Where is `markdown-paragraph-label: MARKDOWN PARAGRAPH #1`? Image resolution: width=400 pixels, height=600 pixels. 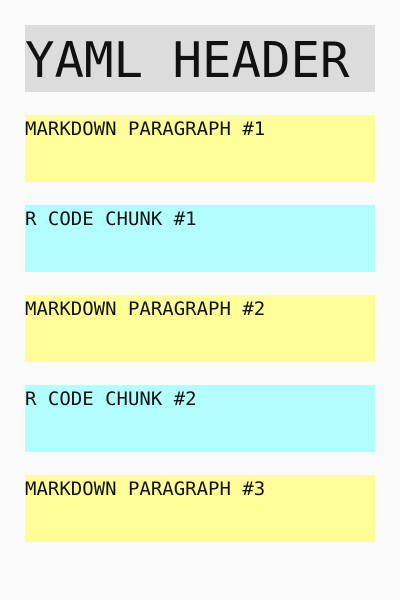
markdown-paragraph-label: MARKDOWN PARAGRAPH #1 is located at coordinates (145, 129).